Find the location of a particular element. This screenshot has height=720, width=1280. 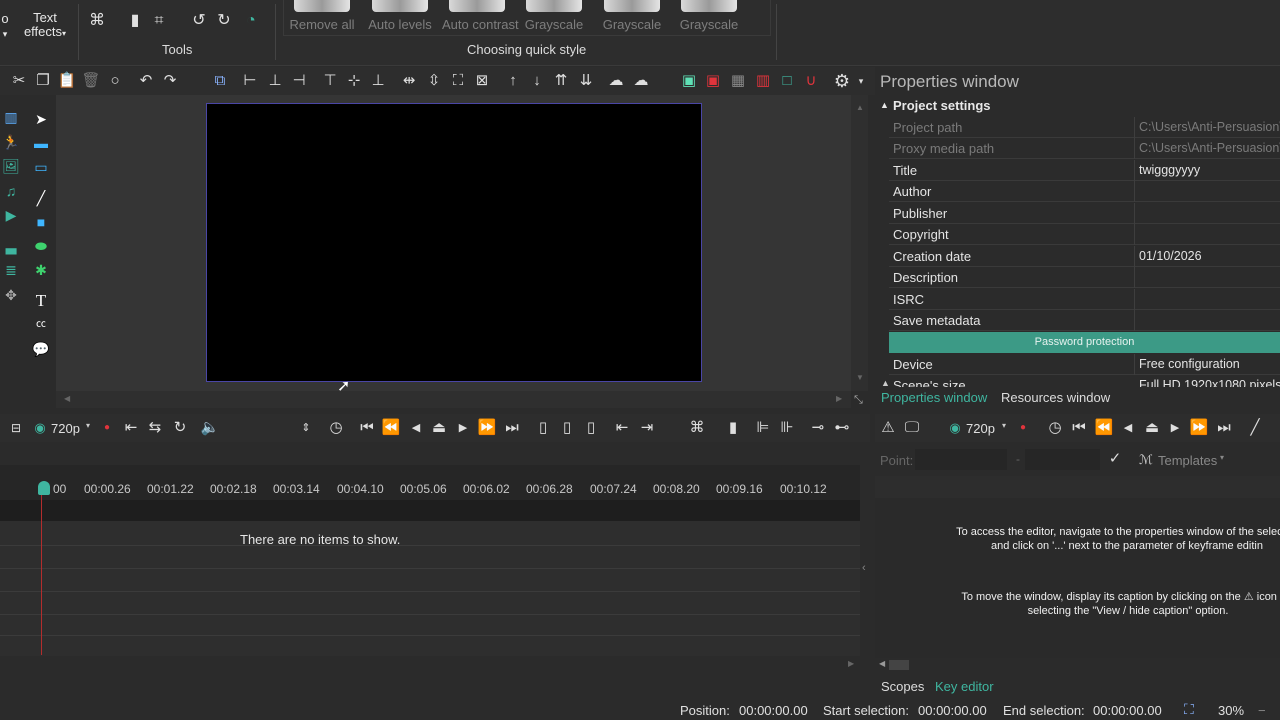

chart-icon: ▥ is located at coordinates (11, 117).